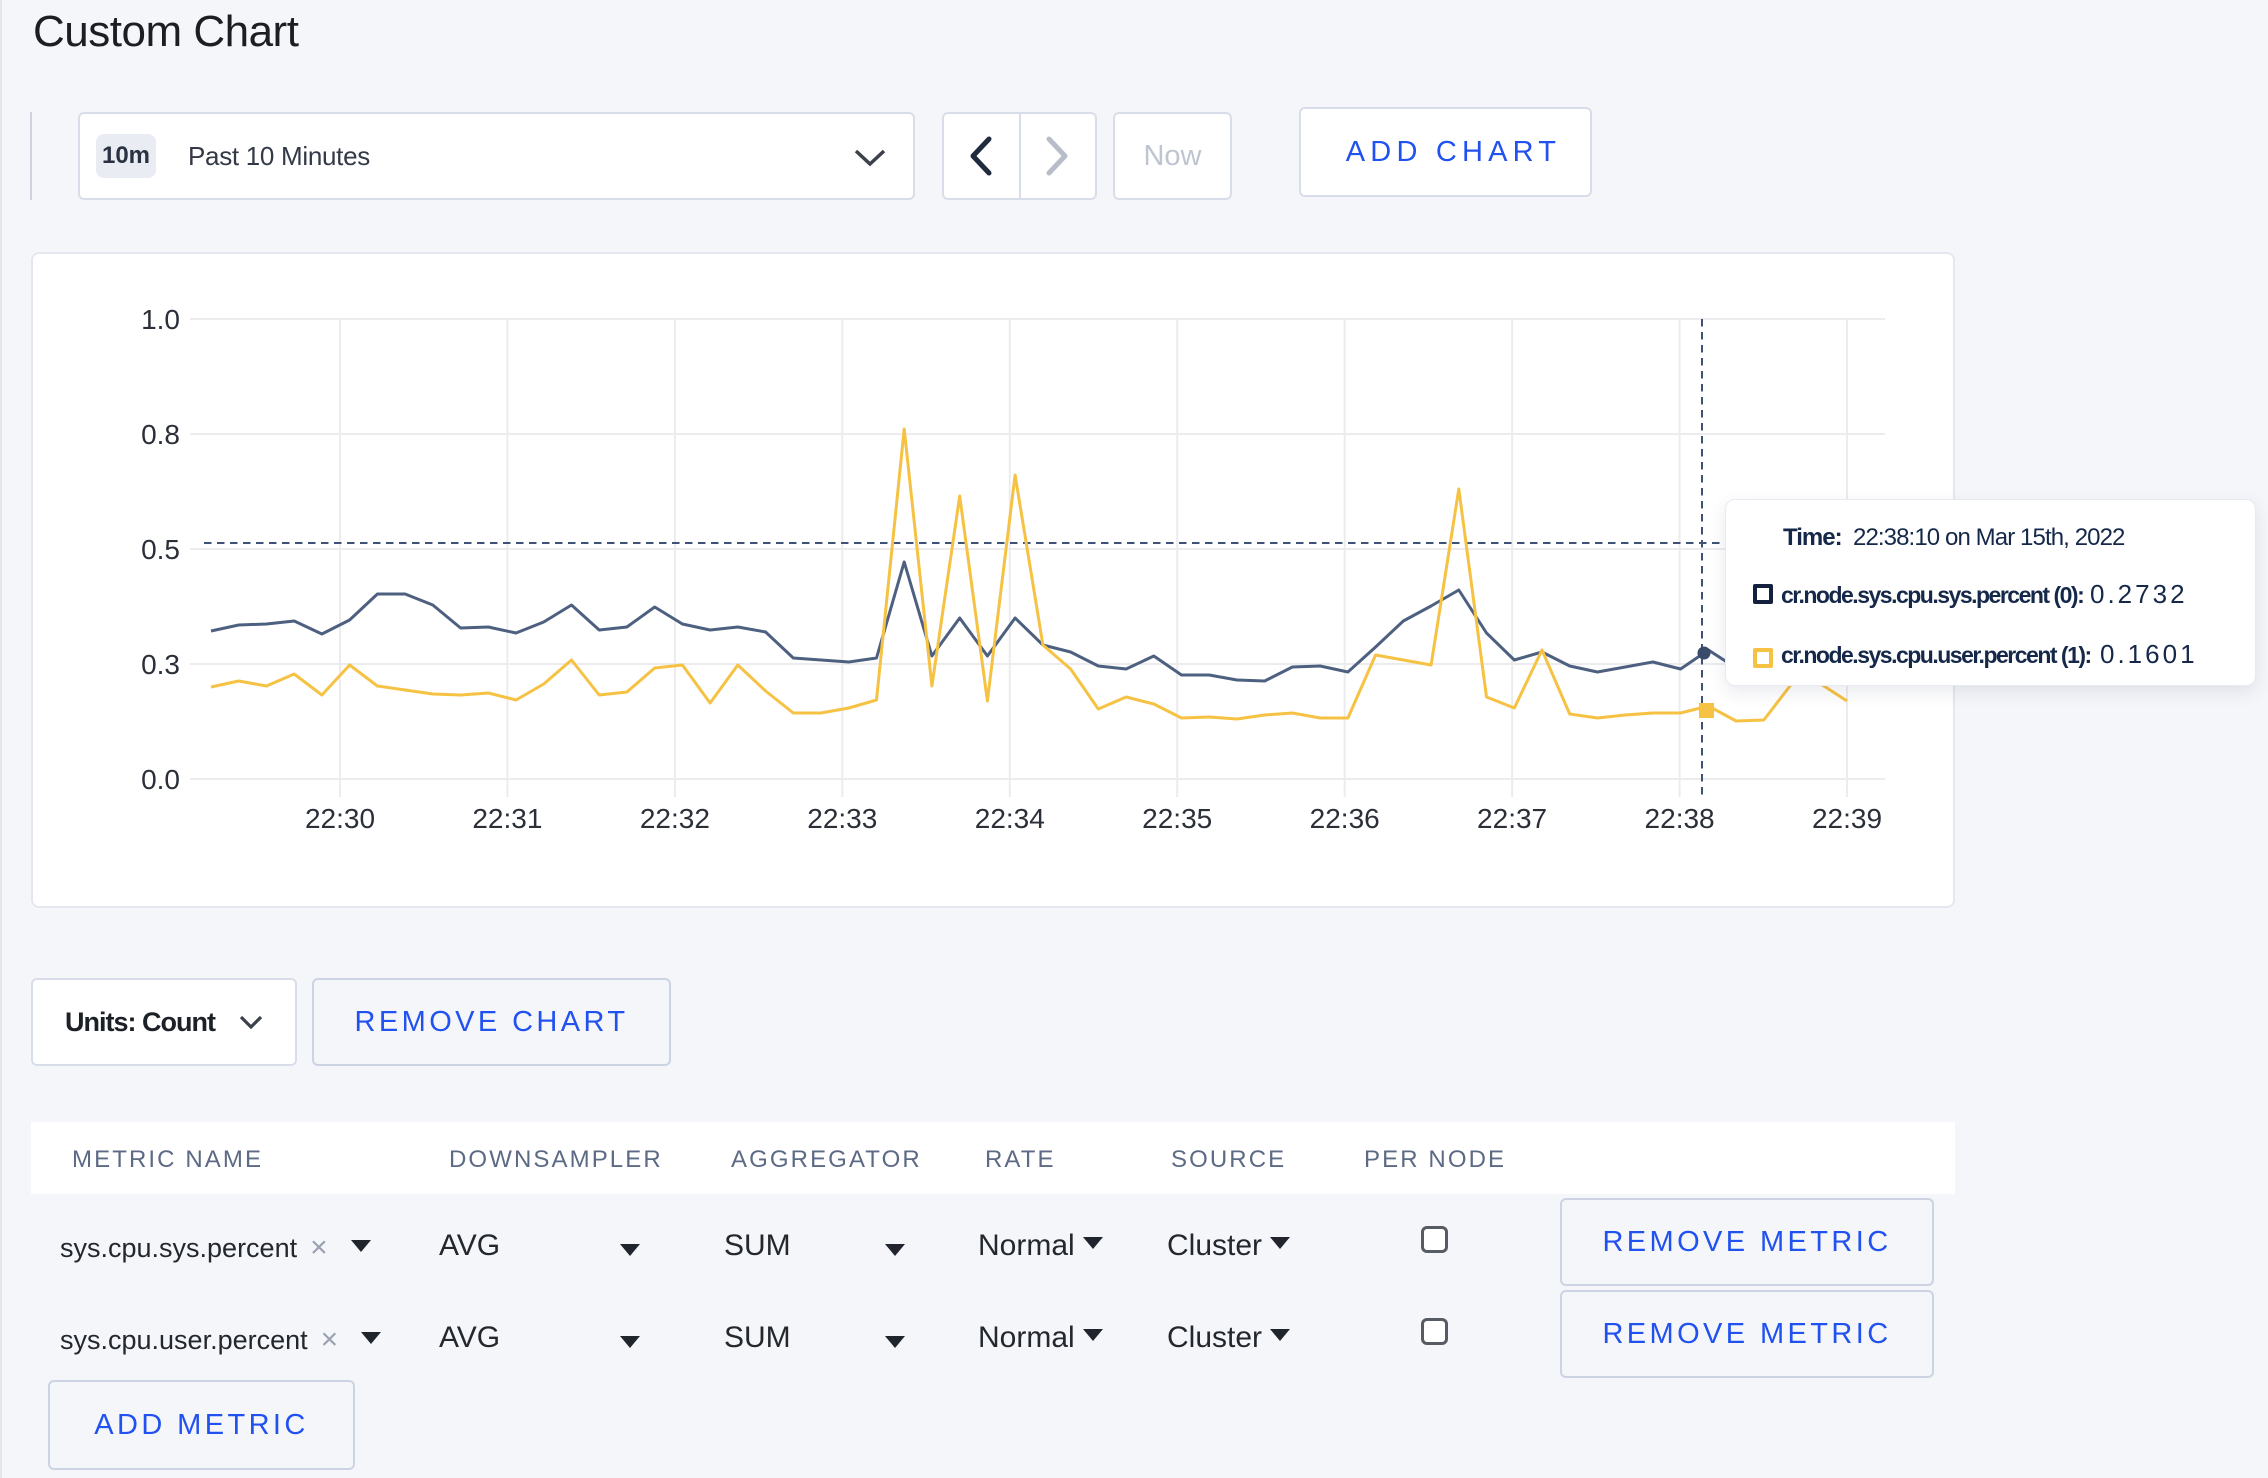 The height and width of the screenshot is (1478, 2268). What do you see at coordinates (1345, 818) in the screenshot?
I see `svg-text: 22:36` at bounding box center [1345, 818].